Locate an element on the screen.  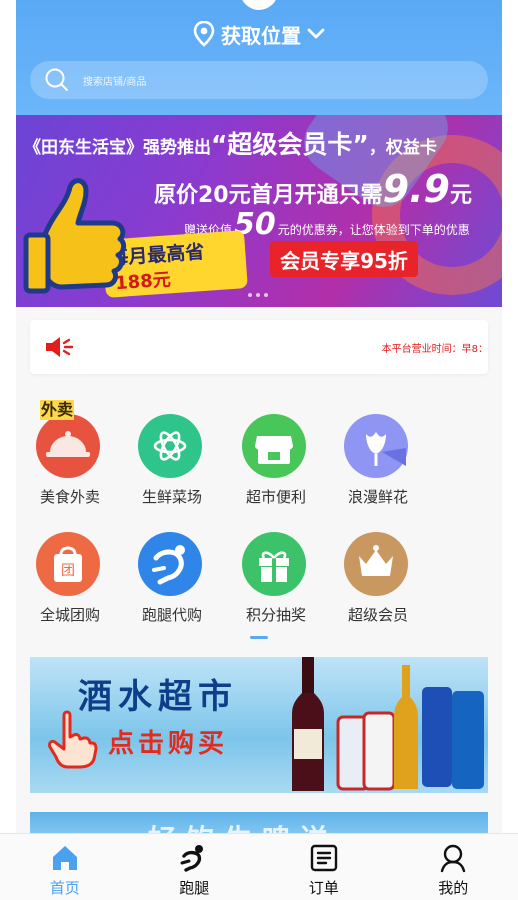
category-label: 美食外卖 is located at coordinates (69, 497).